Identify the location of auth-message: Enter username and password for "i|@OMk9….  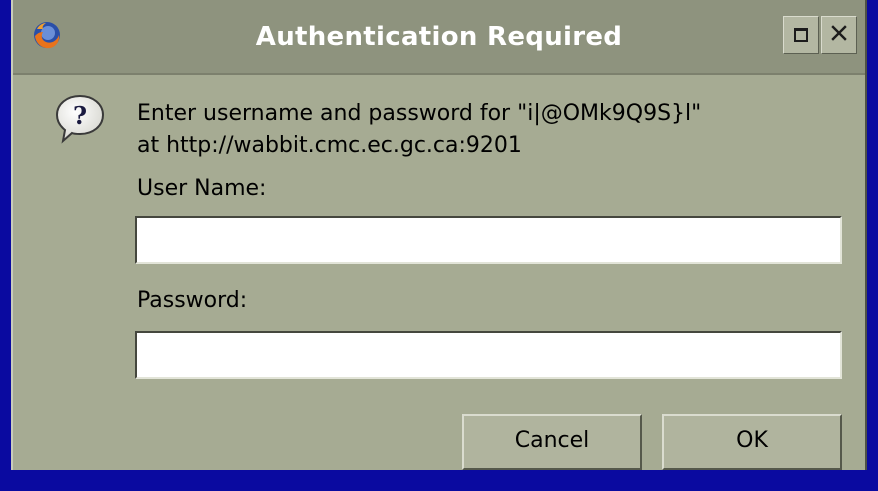
(497, 130).